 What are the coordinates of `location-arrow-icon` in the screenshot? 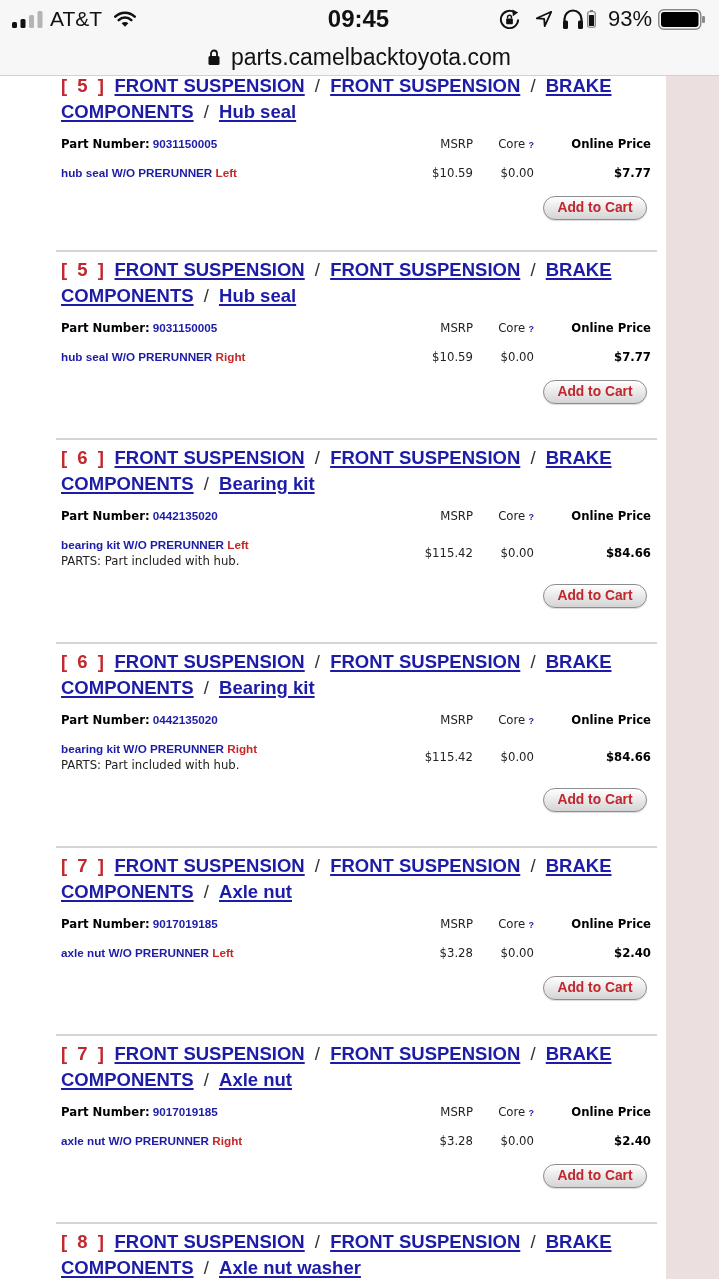 It's located at (543, 19).